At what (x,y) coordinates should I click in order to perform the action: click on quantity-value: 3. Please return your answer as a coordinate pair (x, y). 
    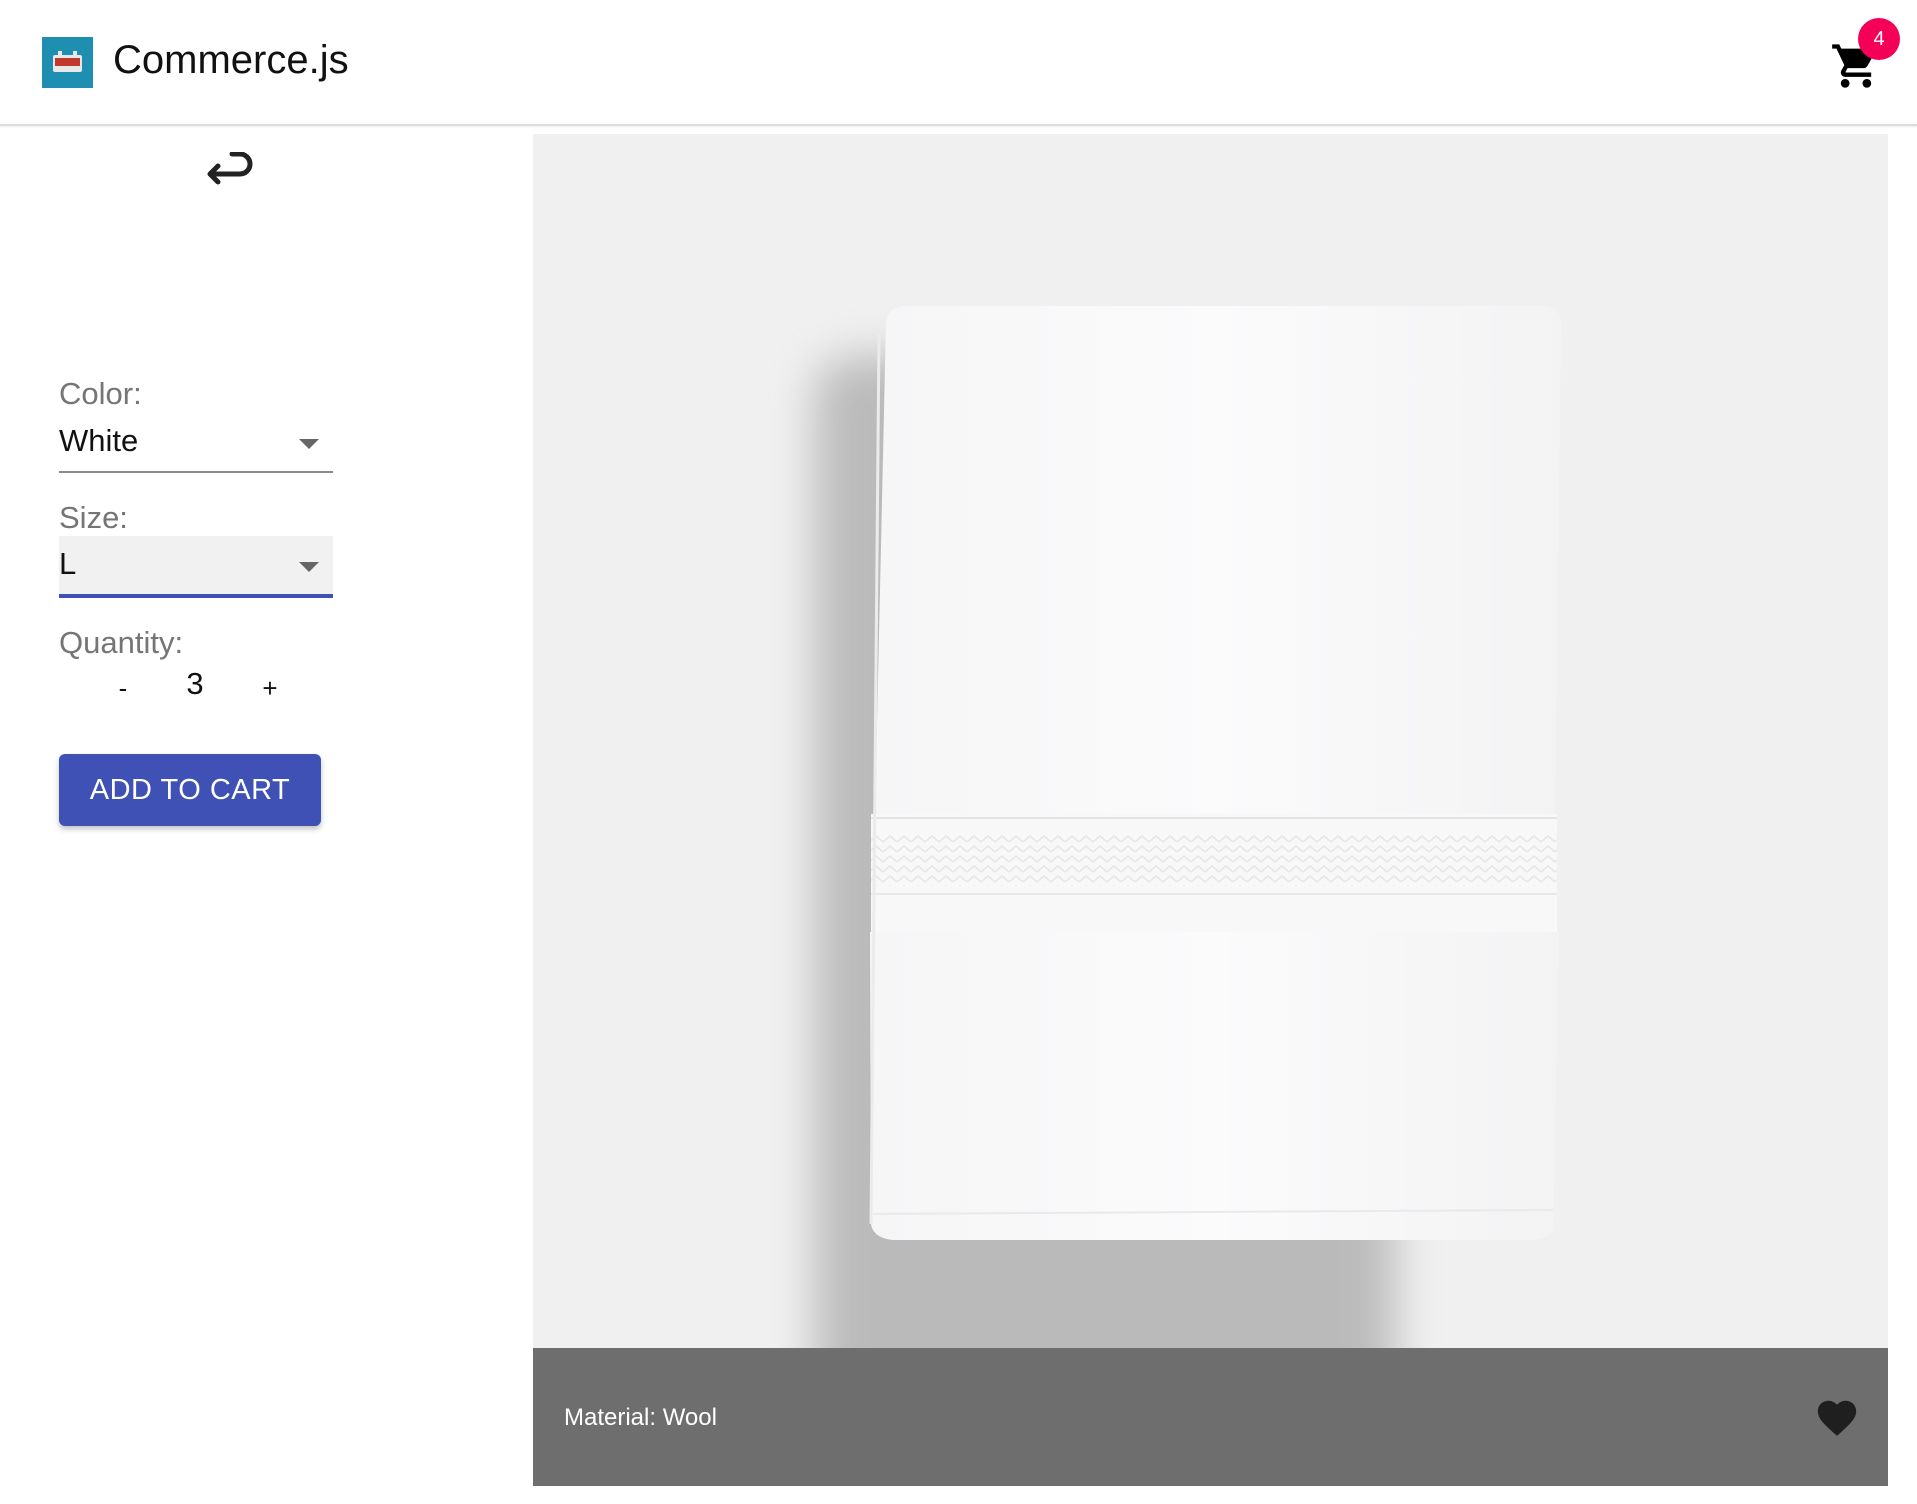
    Looking at the image, I should click on (195, 683).